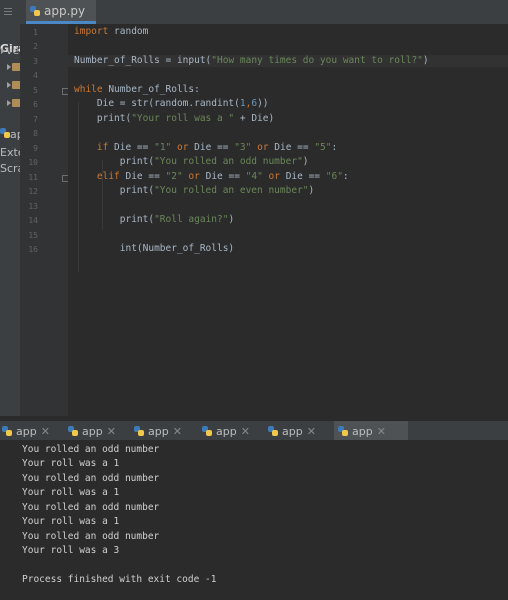 The height and width of the screenshot is (600, 508). I want to click on run-tab-3: app ✕, so click(165, 431).